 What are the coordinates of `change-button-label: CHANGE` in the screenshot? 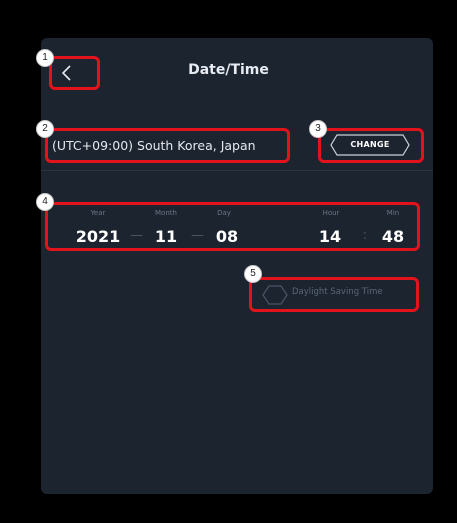 It's located at (370, 144).